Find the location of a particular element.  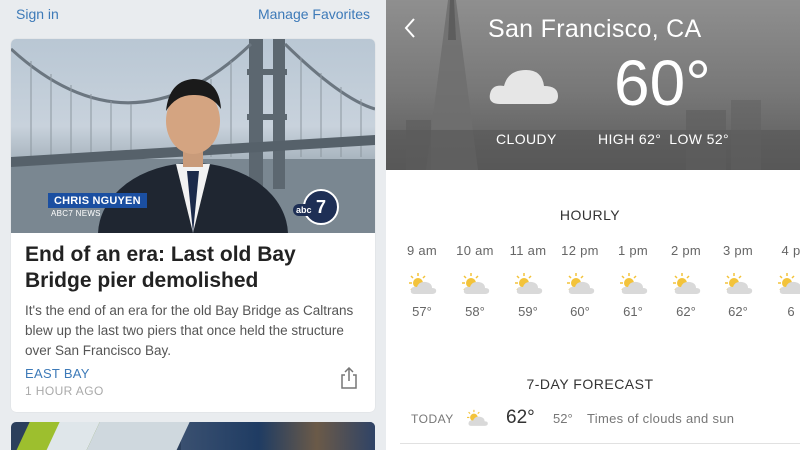

hourly-time: 10 am is located at coordinates (475, 250).